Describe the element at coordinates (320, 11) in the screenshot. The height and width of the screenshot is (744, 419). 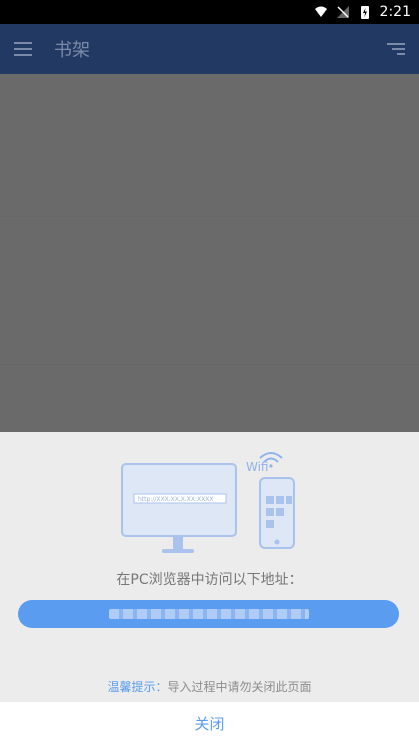
I see `wifi-signal-icon` at that location.